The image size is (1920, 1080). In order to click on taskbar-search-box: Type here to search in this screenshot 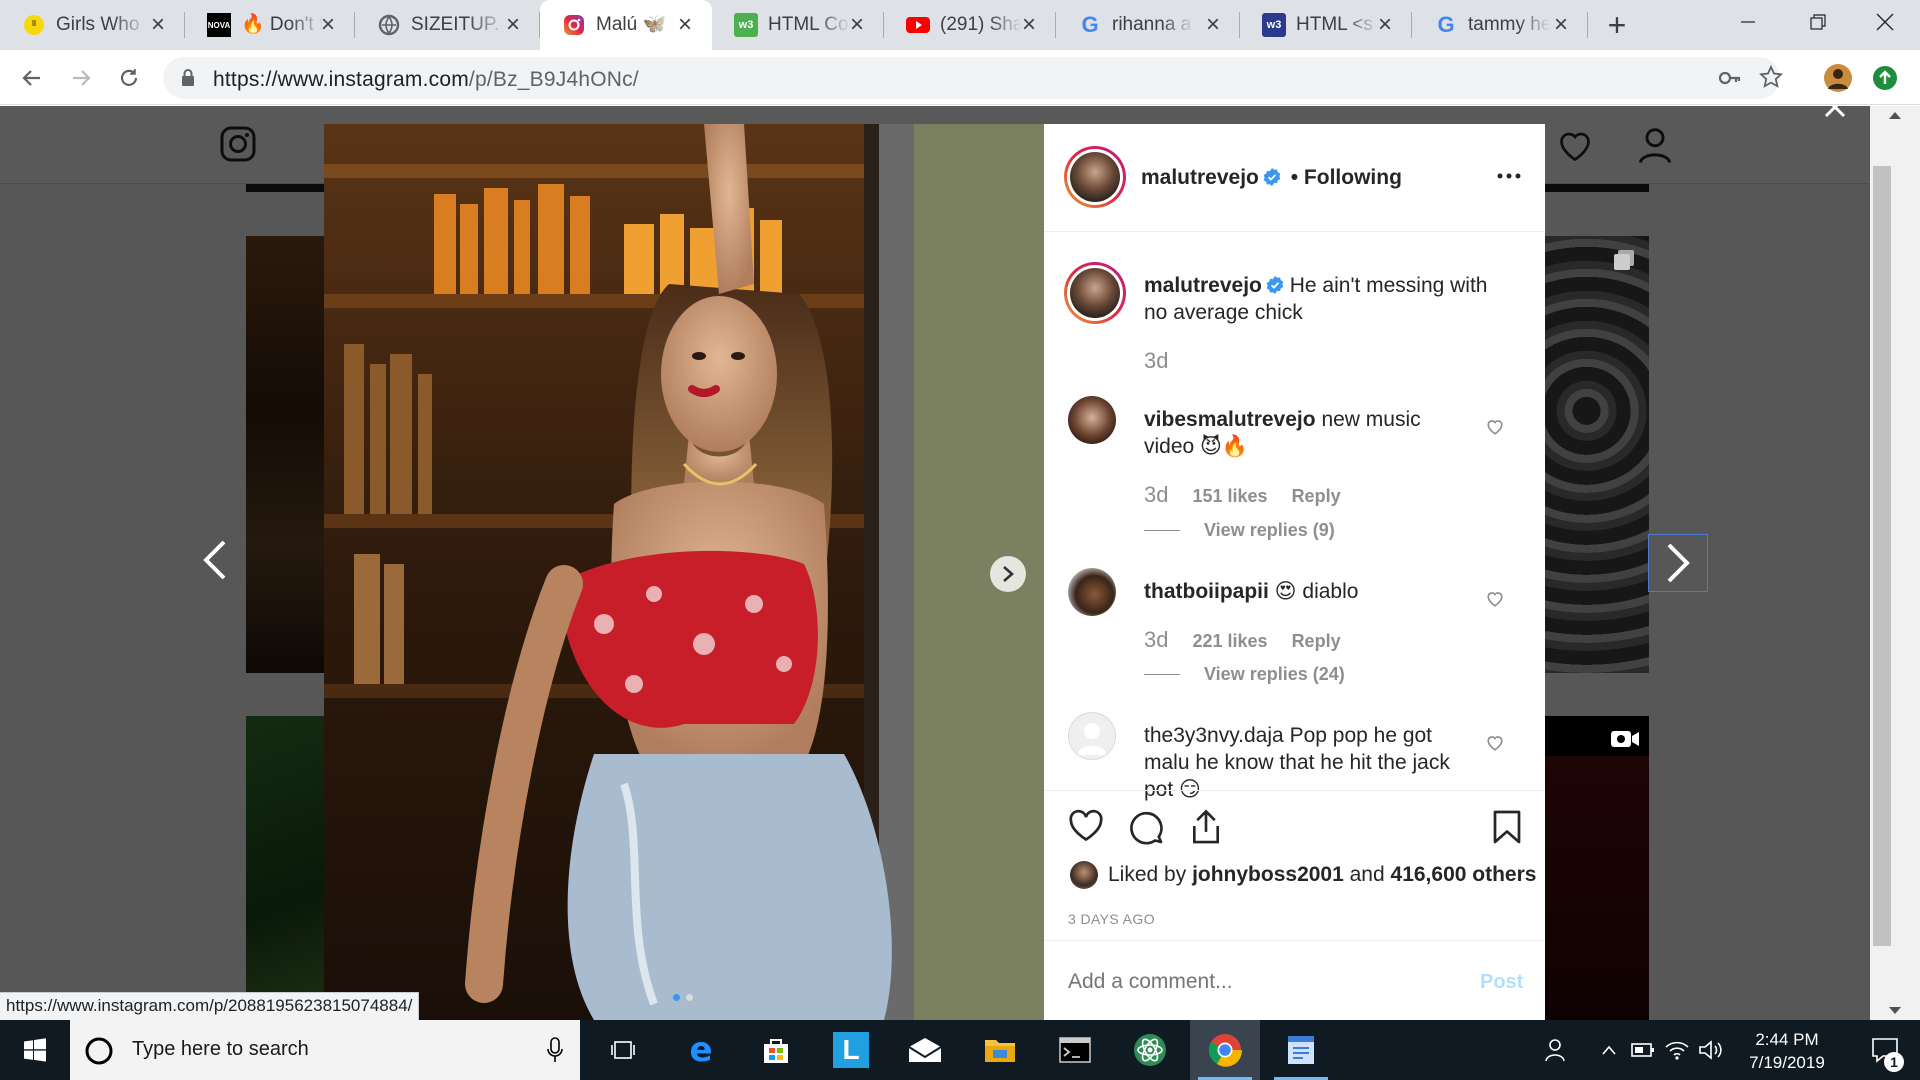, I will do `click(325, 1050)`.